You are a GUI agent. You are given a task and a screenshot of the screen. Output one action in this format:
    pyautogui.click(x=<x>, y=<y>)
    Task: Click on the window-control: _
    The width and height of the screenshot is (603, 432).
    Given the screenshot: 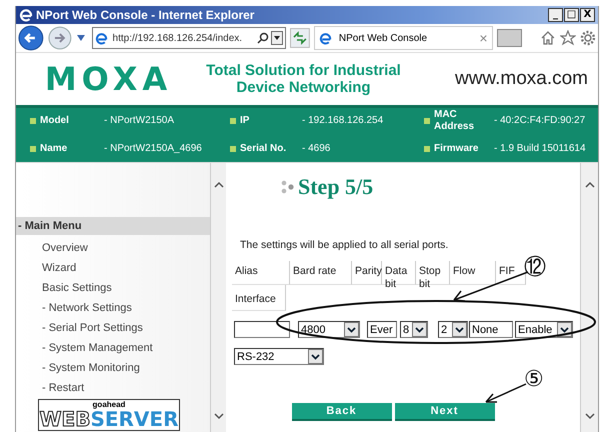 What is the action you would take?
    pyautogui.click(x=555, y=15)
    